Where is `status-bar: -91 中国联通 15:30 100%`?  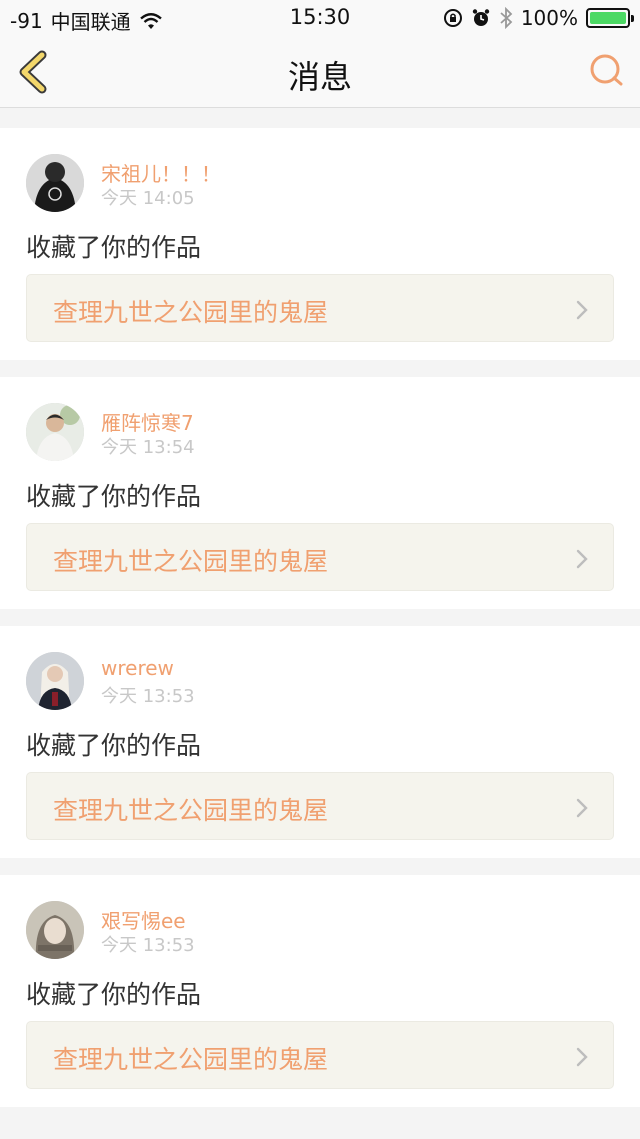 status-bar: -91 中国联通 15:30 100% is located at coordinates (320, 18).